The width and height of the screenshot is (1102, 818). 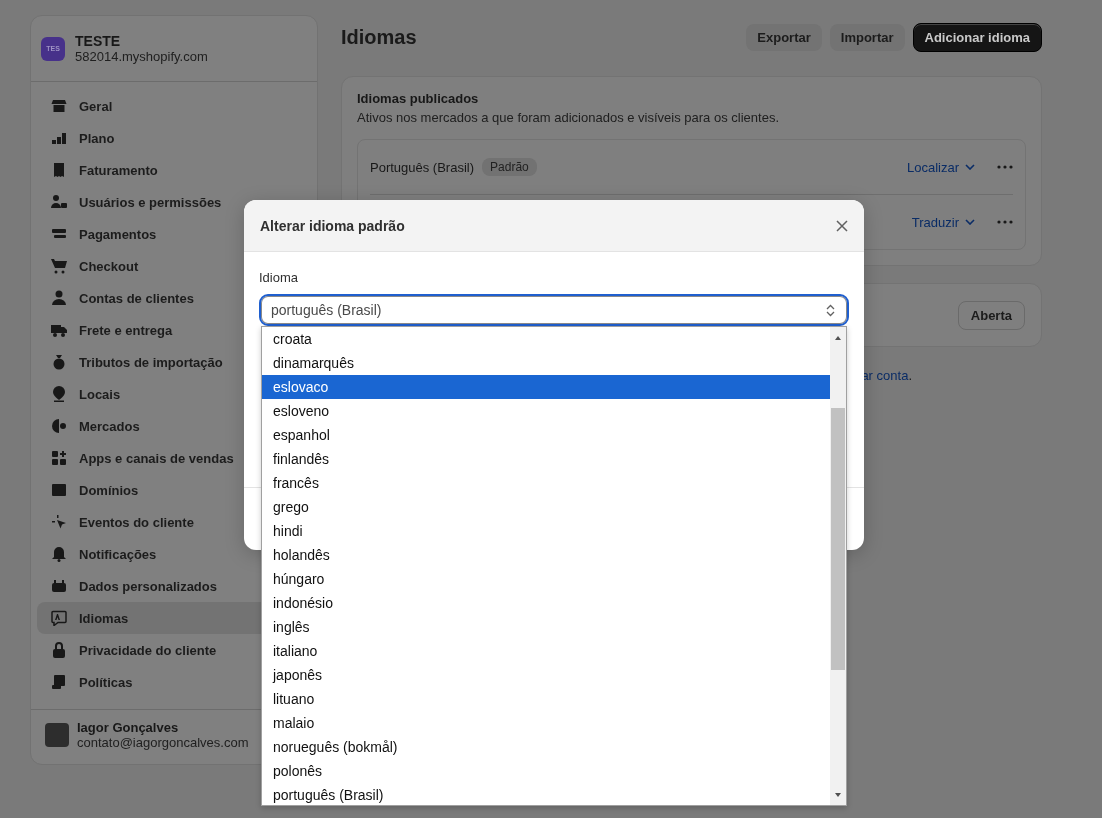 What do you see at coordinates (174, 202) in the screenshot?
I see `sidebar-item: Usuários e permissões` at bounding box center [174, 202].